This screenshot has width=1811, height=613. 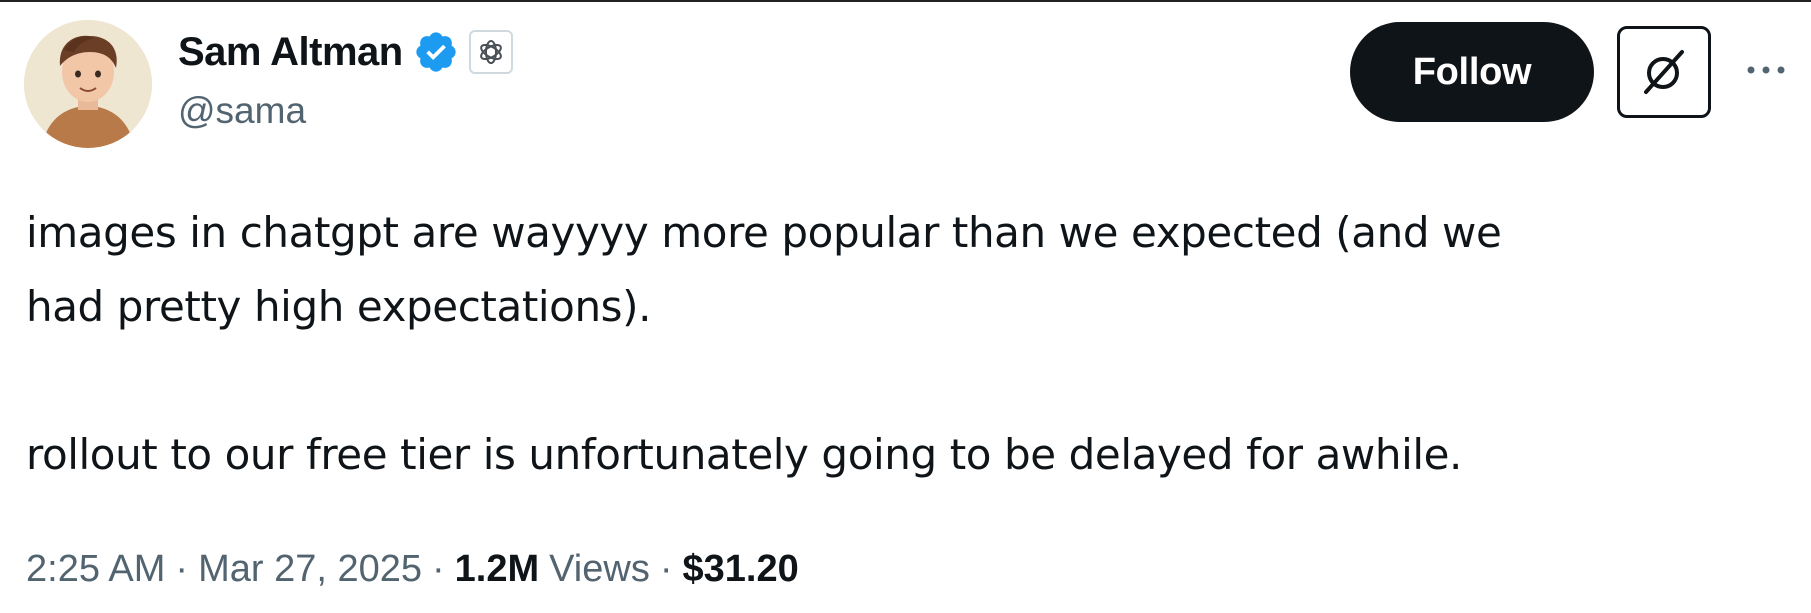 I want to click on tweet-text-line: had pretty high expectations)., so click(x=339, y=306).